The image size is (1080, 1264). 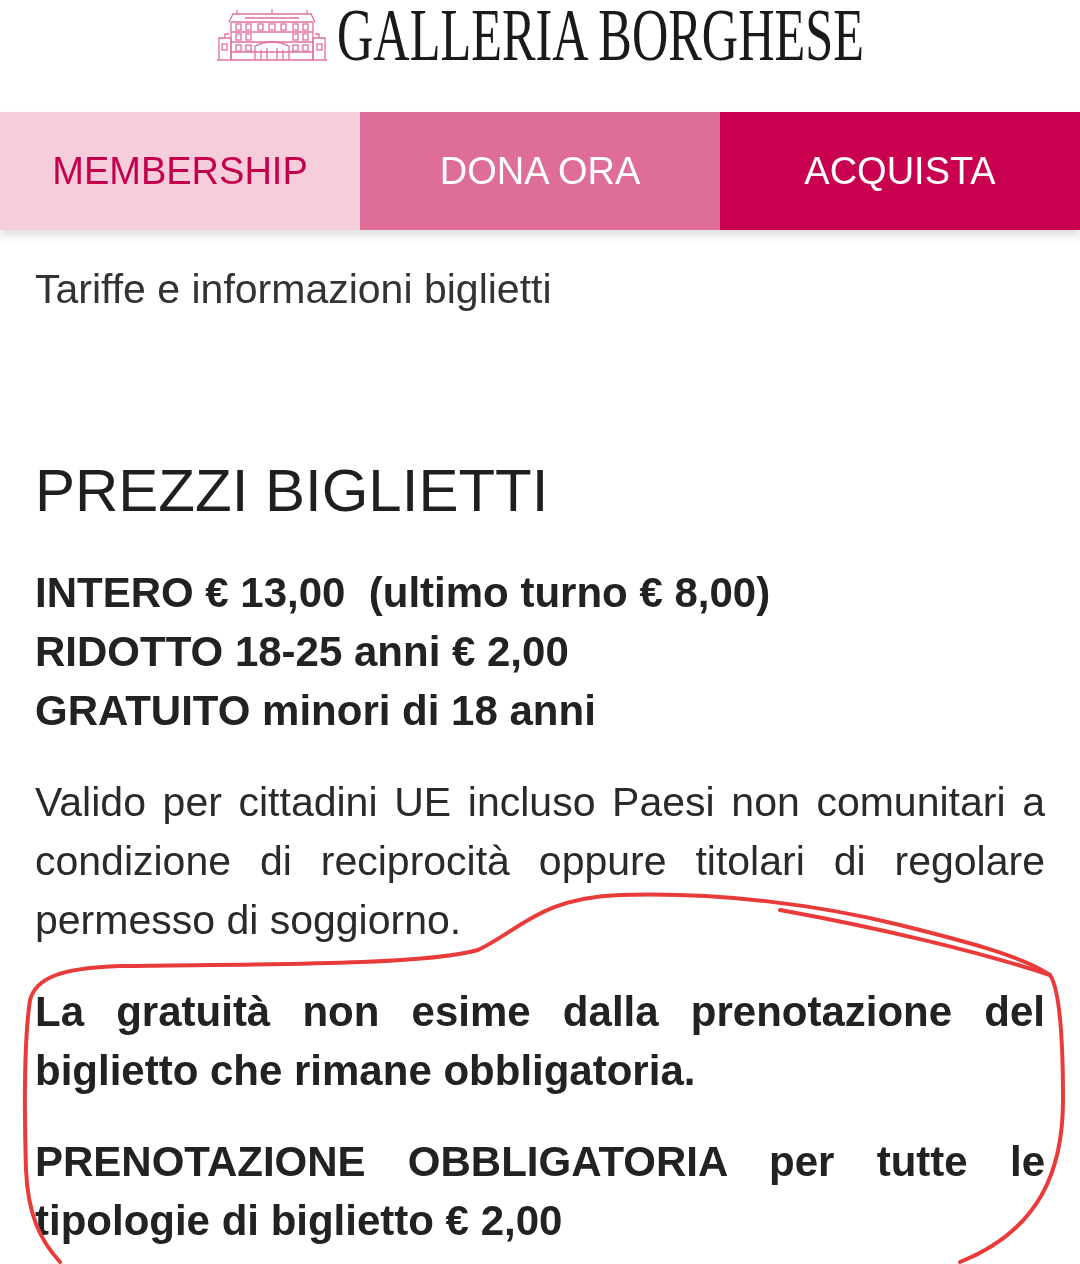 What do you see at coordinates (302, 652) in the screenshot?
I see `price-line: RIDOTTO 18-25 anni € 2,00` at bounding box center [302, 652].